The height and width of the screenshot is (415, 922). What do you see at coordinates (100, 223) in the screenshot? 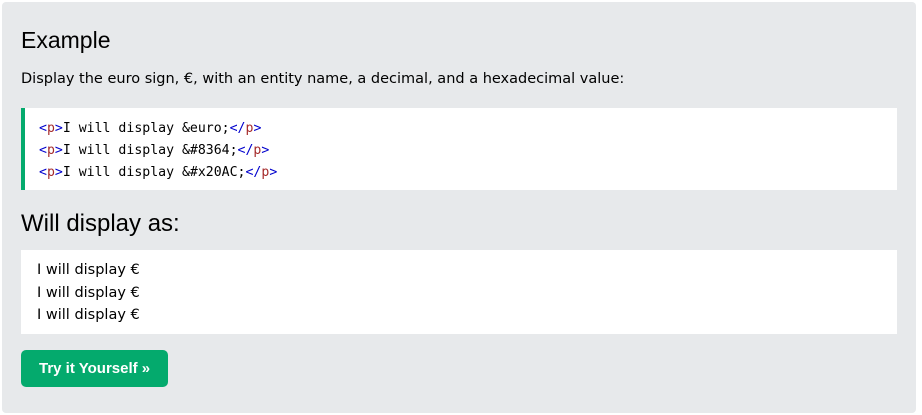
I see `output-title: Will display as:` at bounding box center [100, 223].